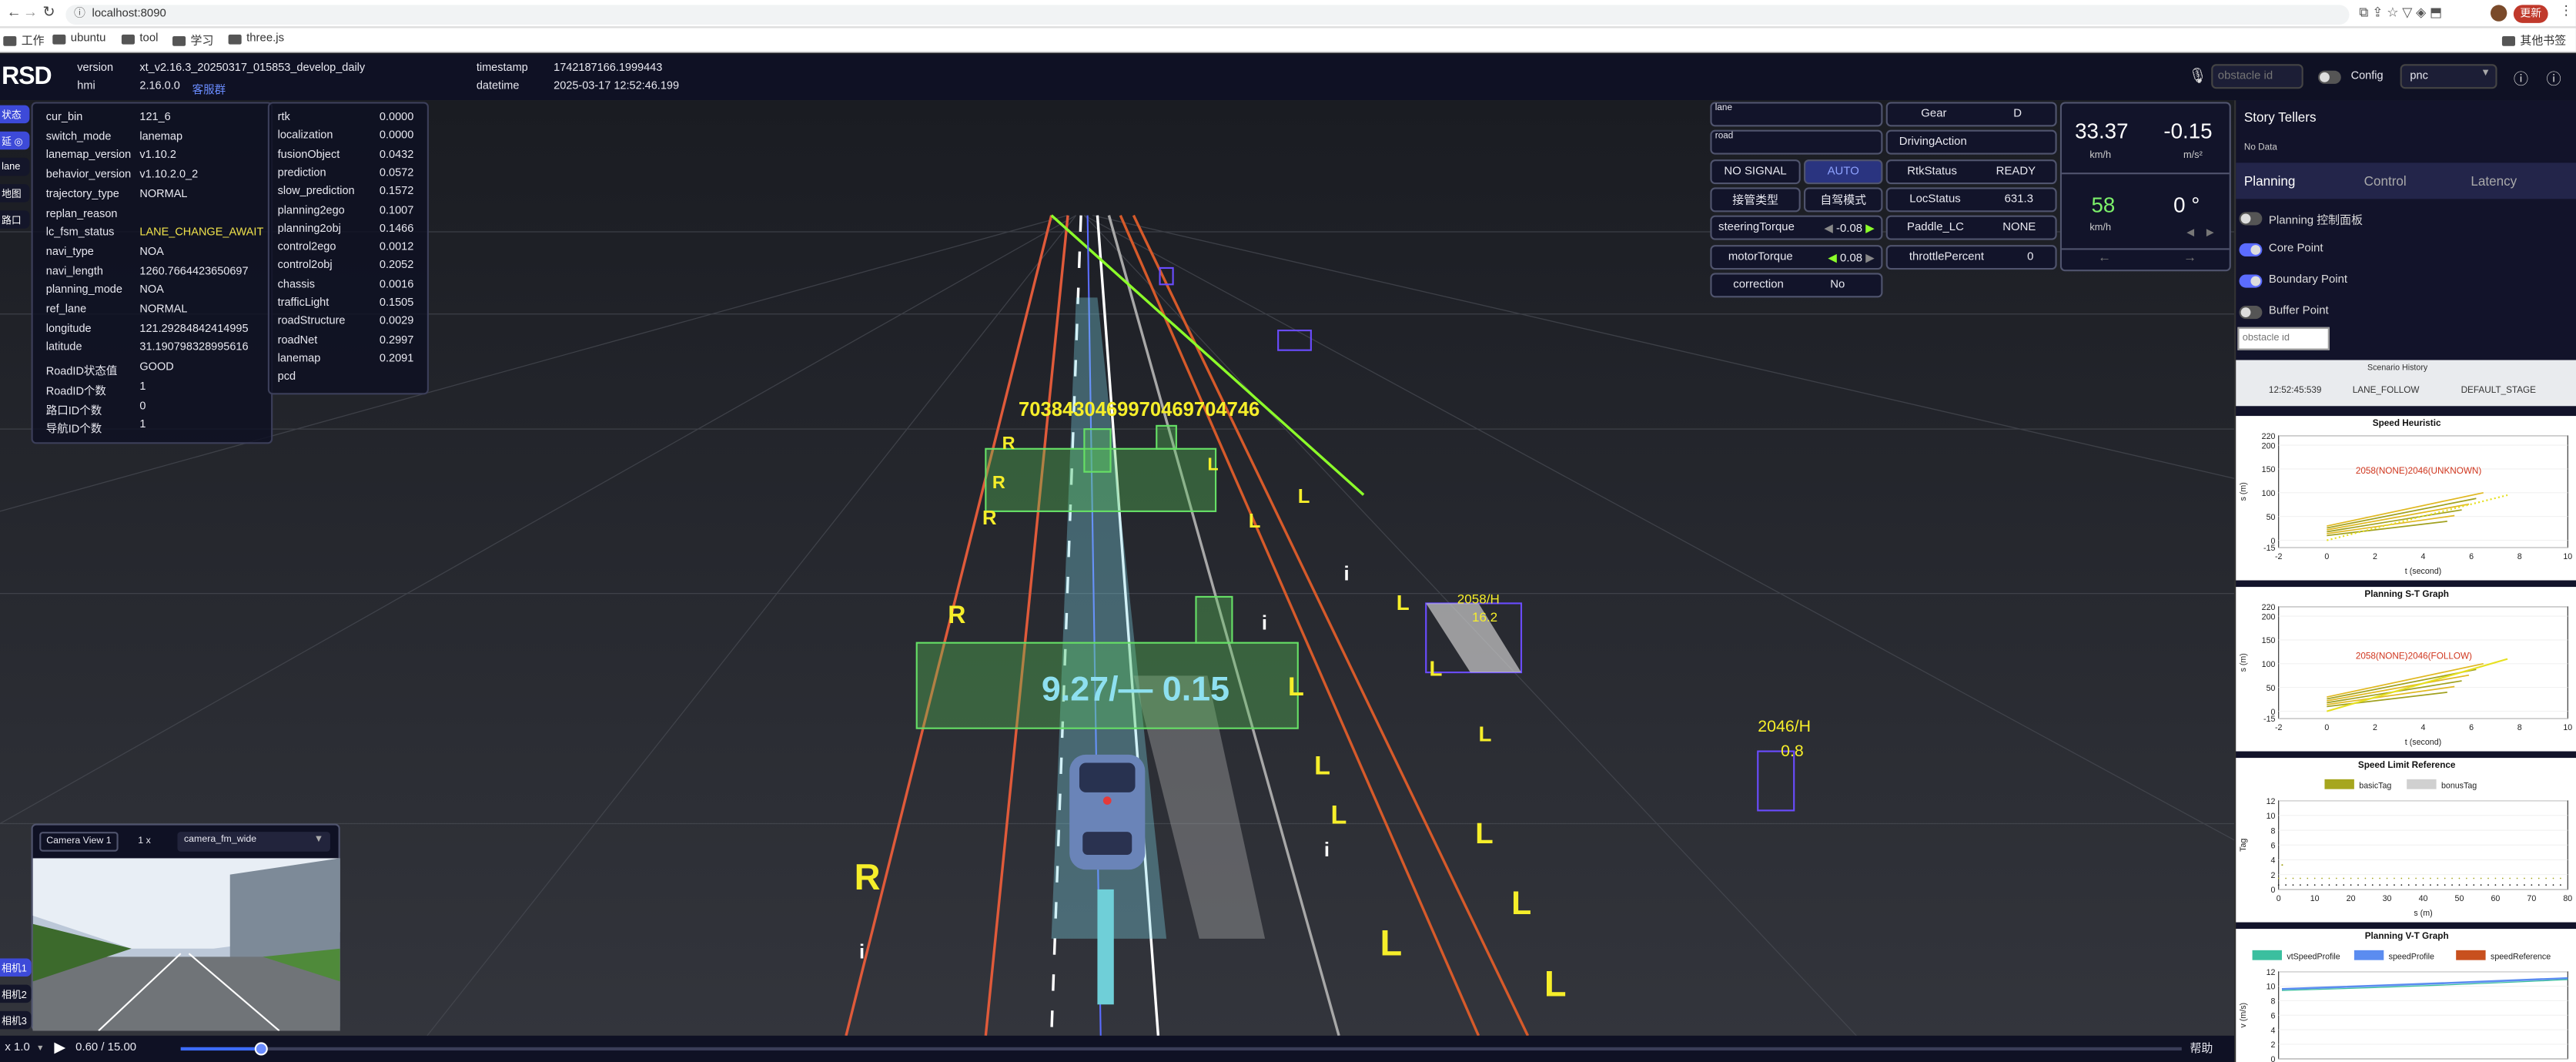  I want to click on back-icon: ←, so click(15, 11).